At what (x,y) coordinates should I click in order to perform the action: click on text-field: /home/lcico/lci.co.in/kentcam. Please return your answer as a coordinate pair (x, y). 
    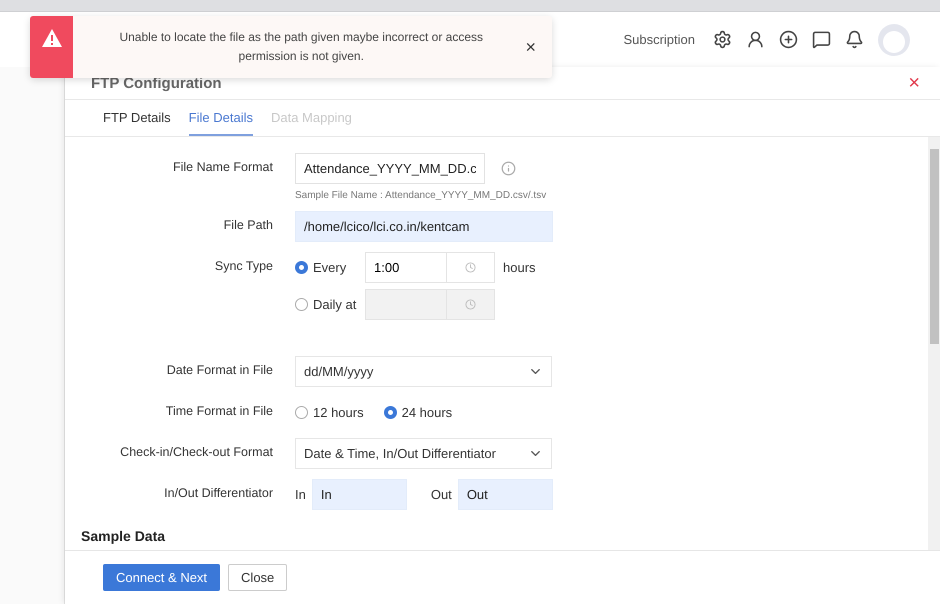
    Looking at the image, I should click on (424, 226).